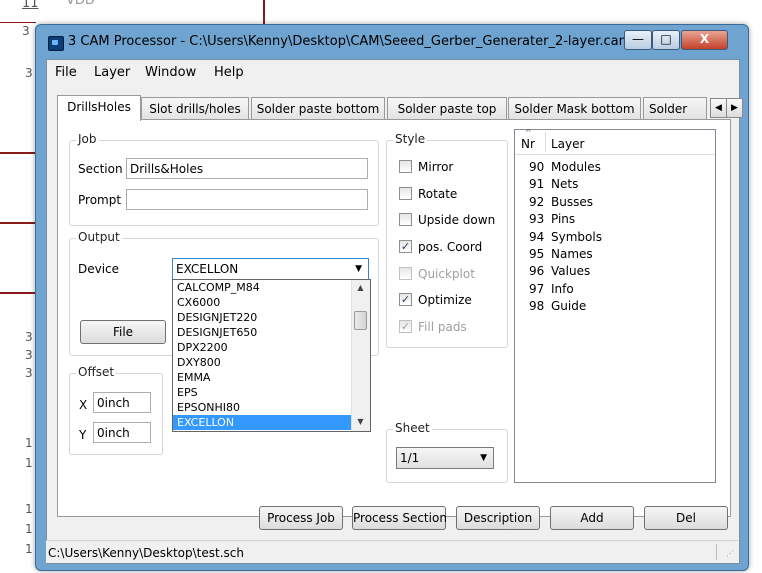 This screenshot has width=762, height=573. Describe the element at coordinates (734, 108) in the screenshot. I see `tab-scroll-right-icon: ▶` at that location.